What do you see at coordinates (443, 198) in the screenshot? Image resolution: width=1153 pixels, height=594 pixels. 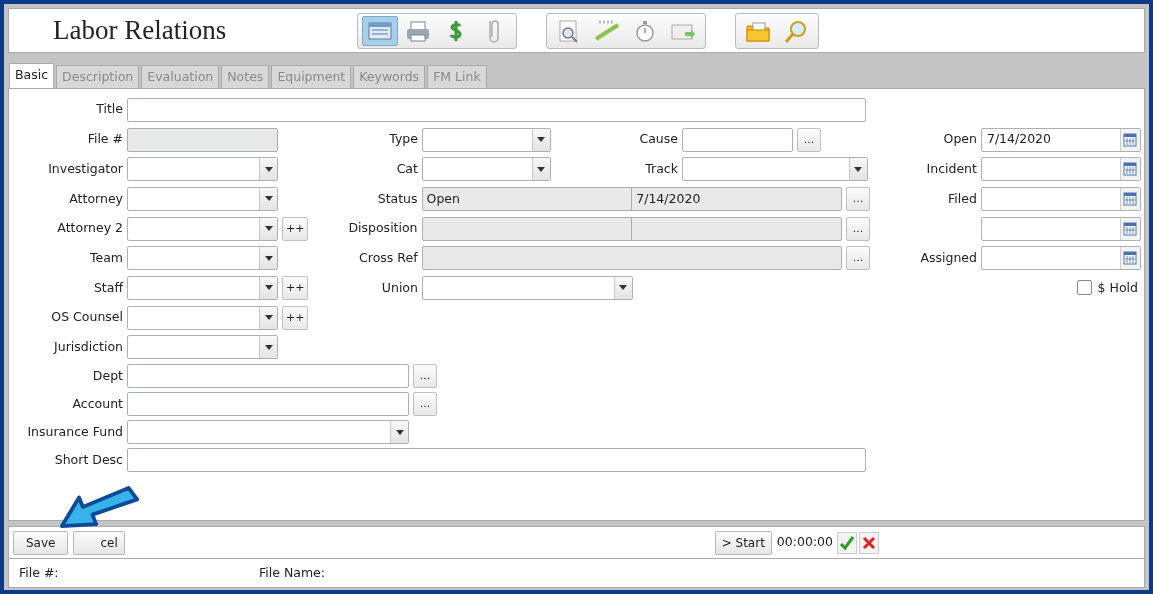 I see `field-value: Open` at bounding box center [443, 198].